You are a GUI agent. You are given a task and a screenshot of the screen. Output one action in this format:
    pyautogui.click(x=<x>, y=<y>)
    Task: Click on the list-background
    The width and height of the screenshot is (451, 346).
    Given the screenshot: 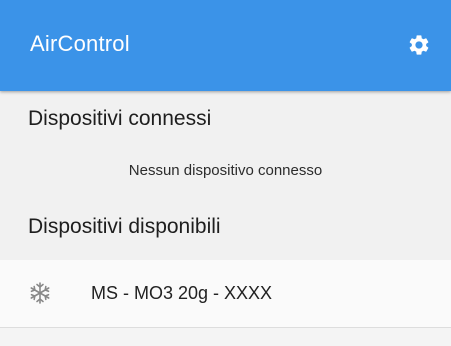 What is the action you would take?
    pyautogui.click(x=225, y=337)
    